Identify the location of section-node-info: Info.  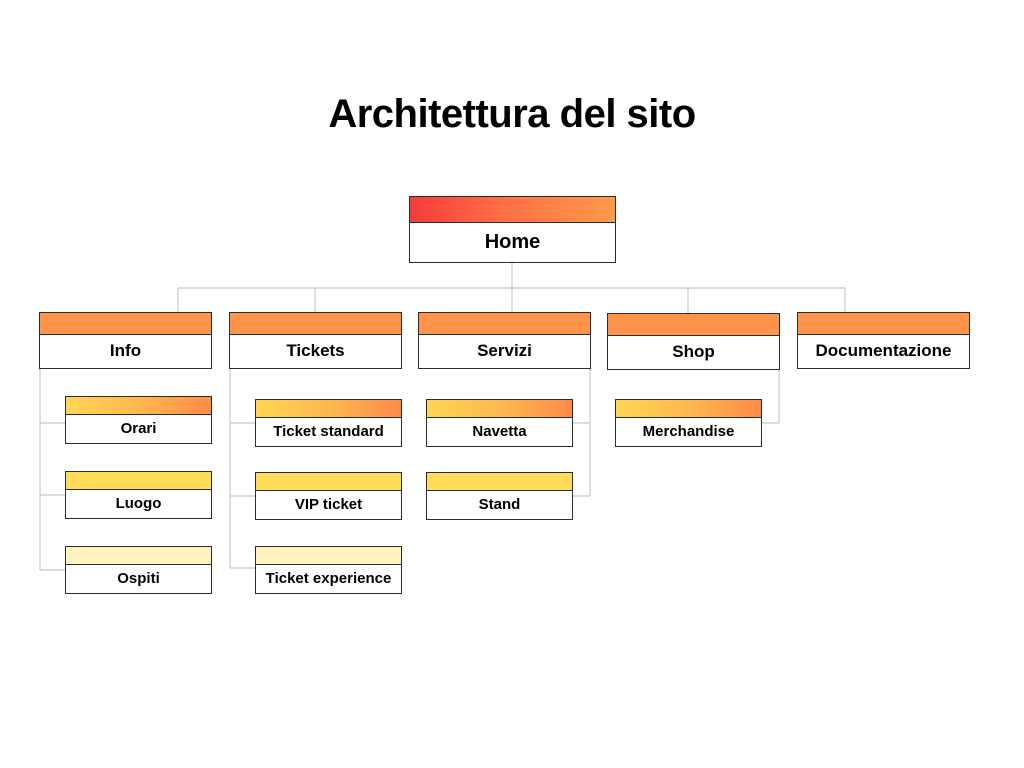
(125, 340).